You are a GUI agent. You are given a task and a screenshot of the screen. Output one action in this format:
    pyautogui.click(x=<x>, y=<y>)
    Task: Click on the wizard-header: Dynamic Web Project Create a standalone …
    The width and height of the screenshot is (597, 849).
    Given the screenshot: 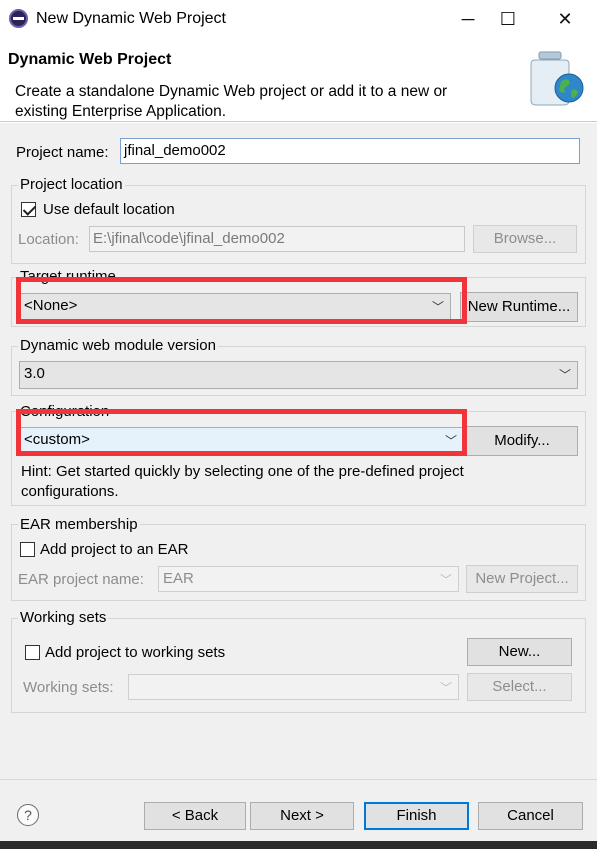 What is the action you would take?
    pyautogui.click(x=298, y=80)
    